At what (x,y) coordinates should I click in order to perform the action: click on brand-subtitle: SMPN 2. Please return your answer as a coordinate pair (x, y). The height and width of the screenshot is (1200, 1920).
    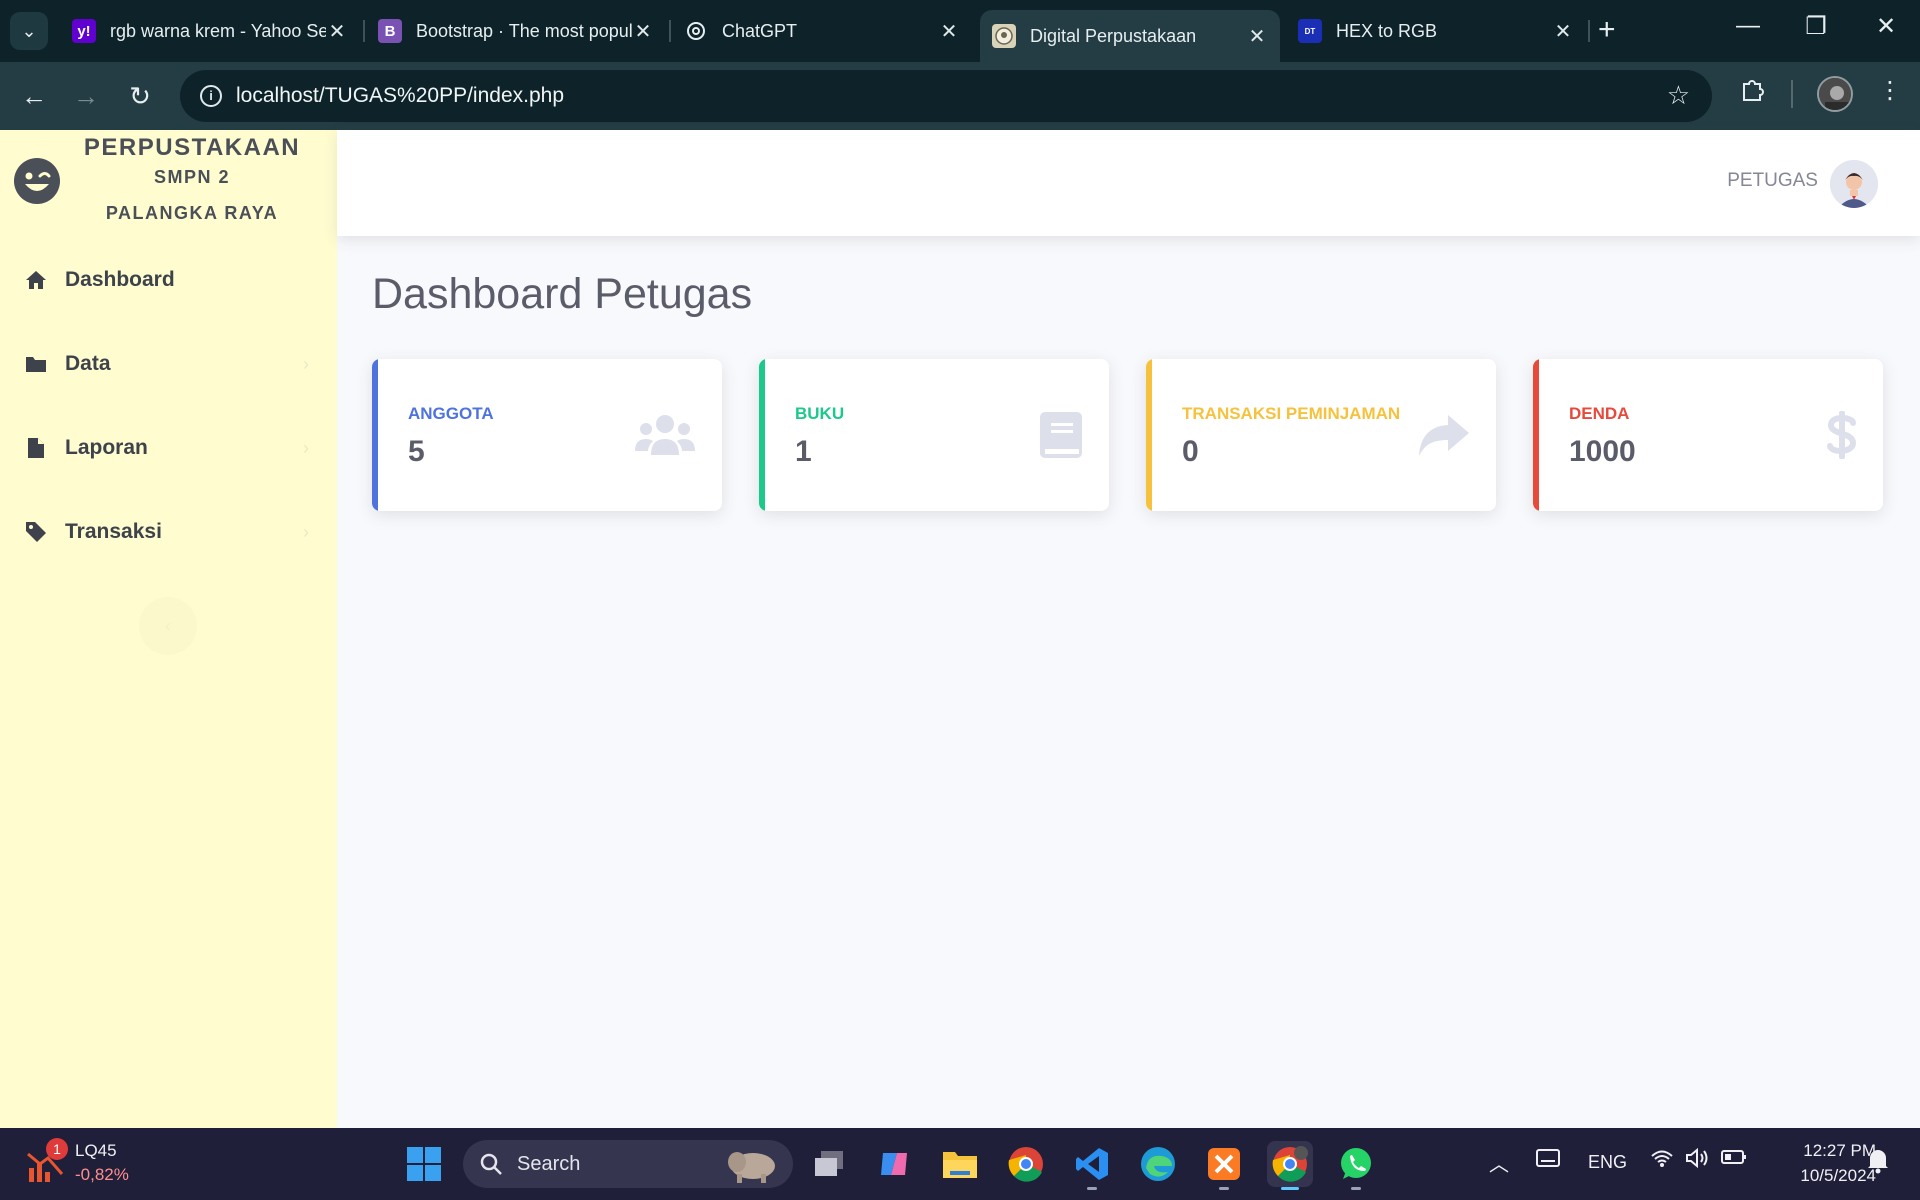
    Looking at the image, I should click on (192, 177).